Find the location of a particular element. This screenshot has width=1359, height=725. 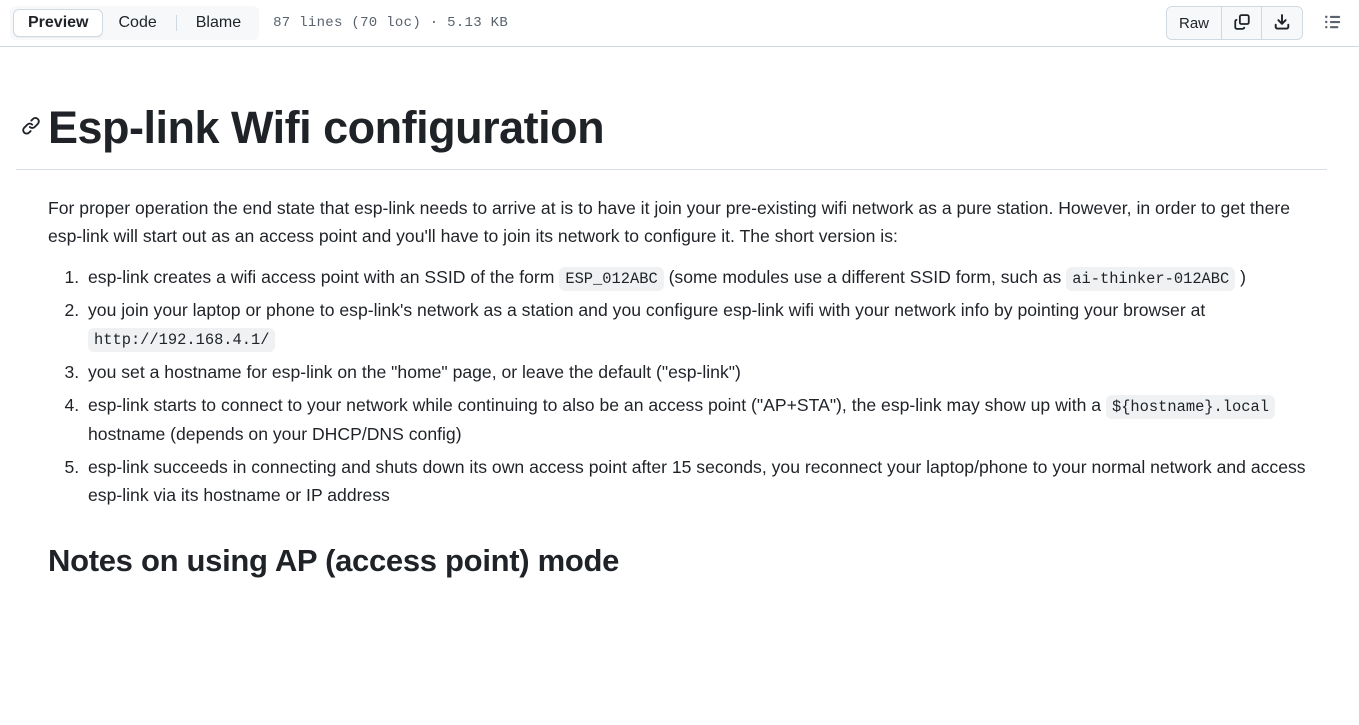

segmented-divider is located at coordinates (176, 23).